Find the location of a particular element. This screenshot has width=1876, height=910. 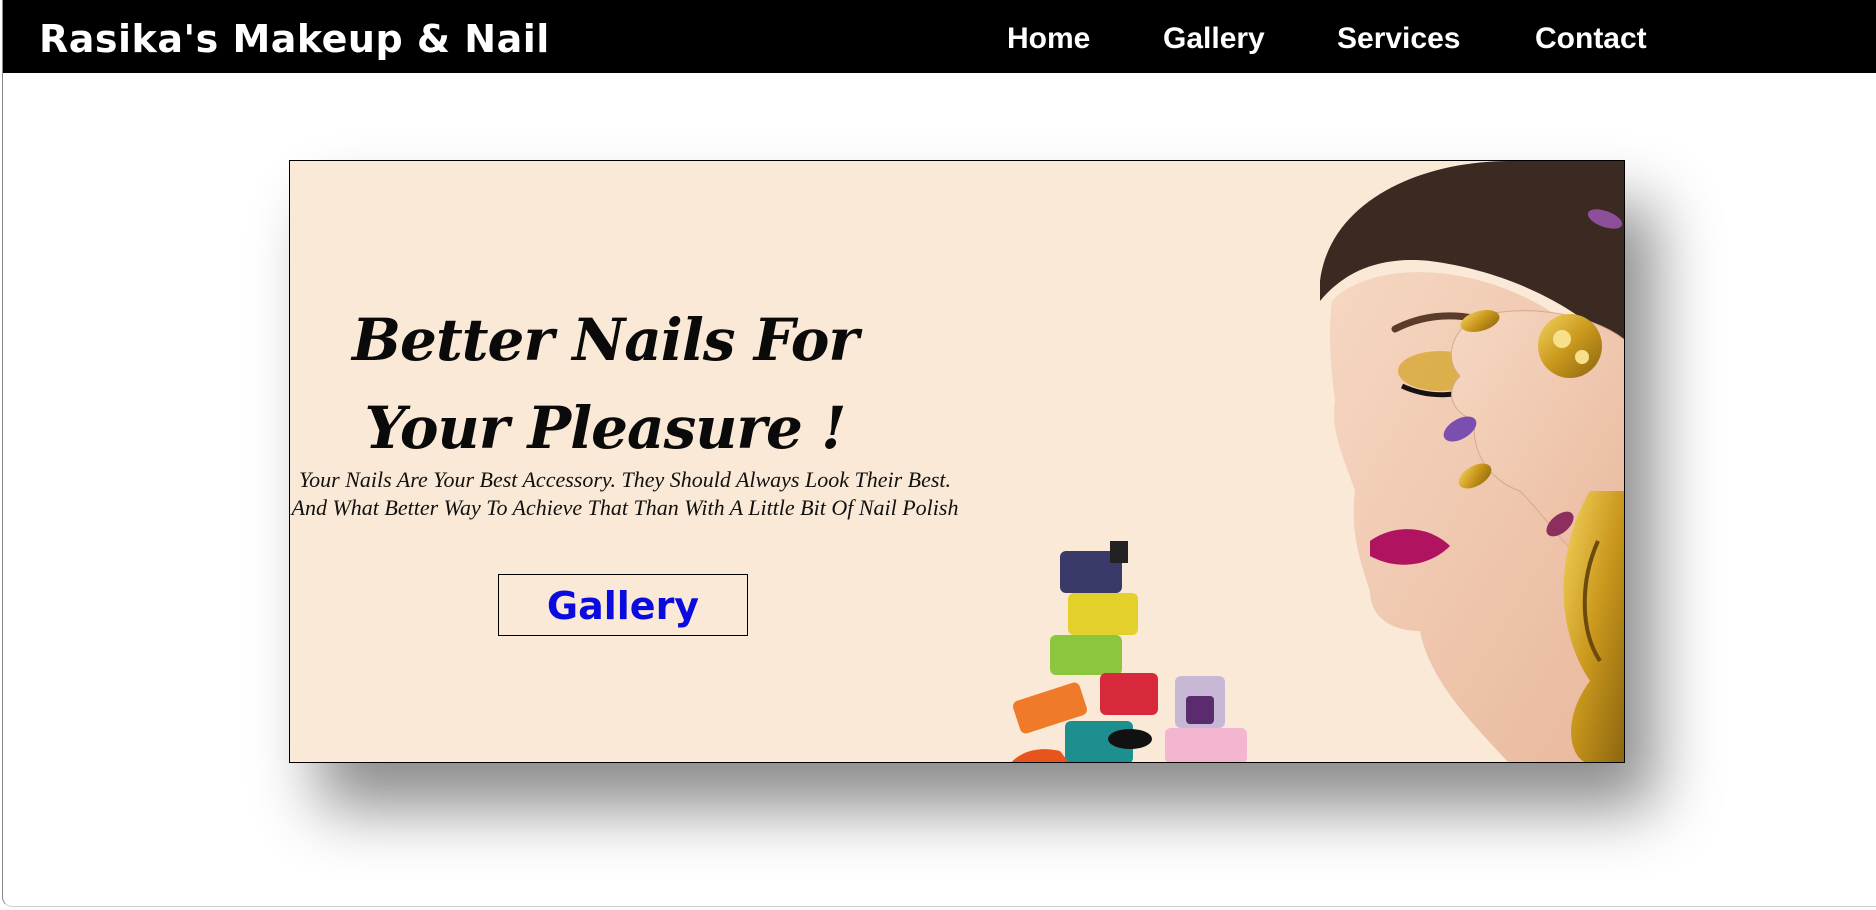

nav-gallery-link: Gallery is located at coordinates (1214, 39).